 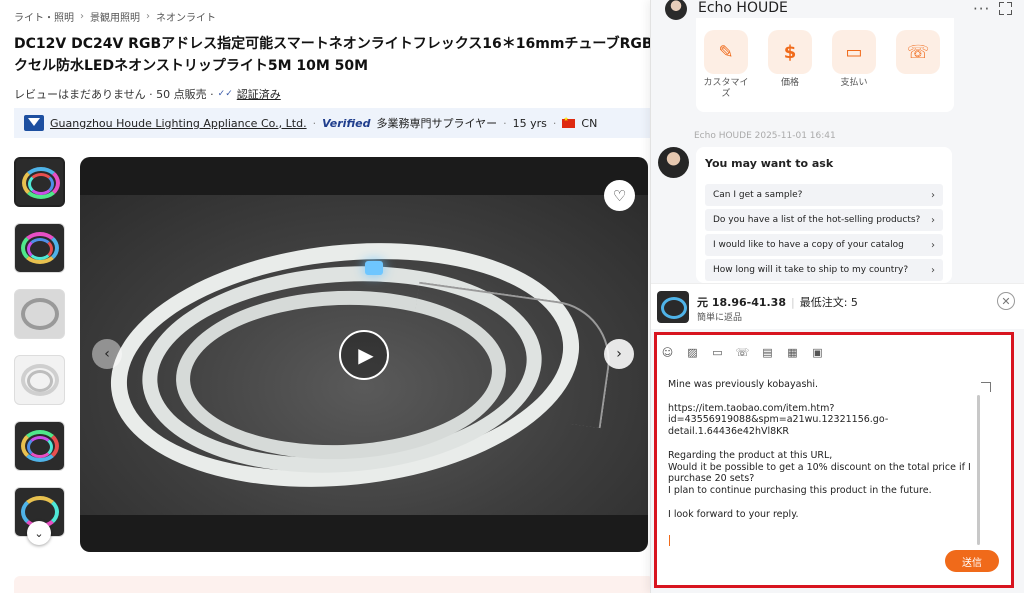 I want to click on chevron-left-icon: ‹, so click(x=107, y=354).